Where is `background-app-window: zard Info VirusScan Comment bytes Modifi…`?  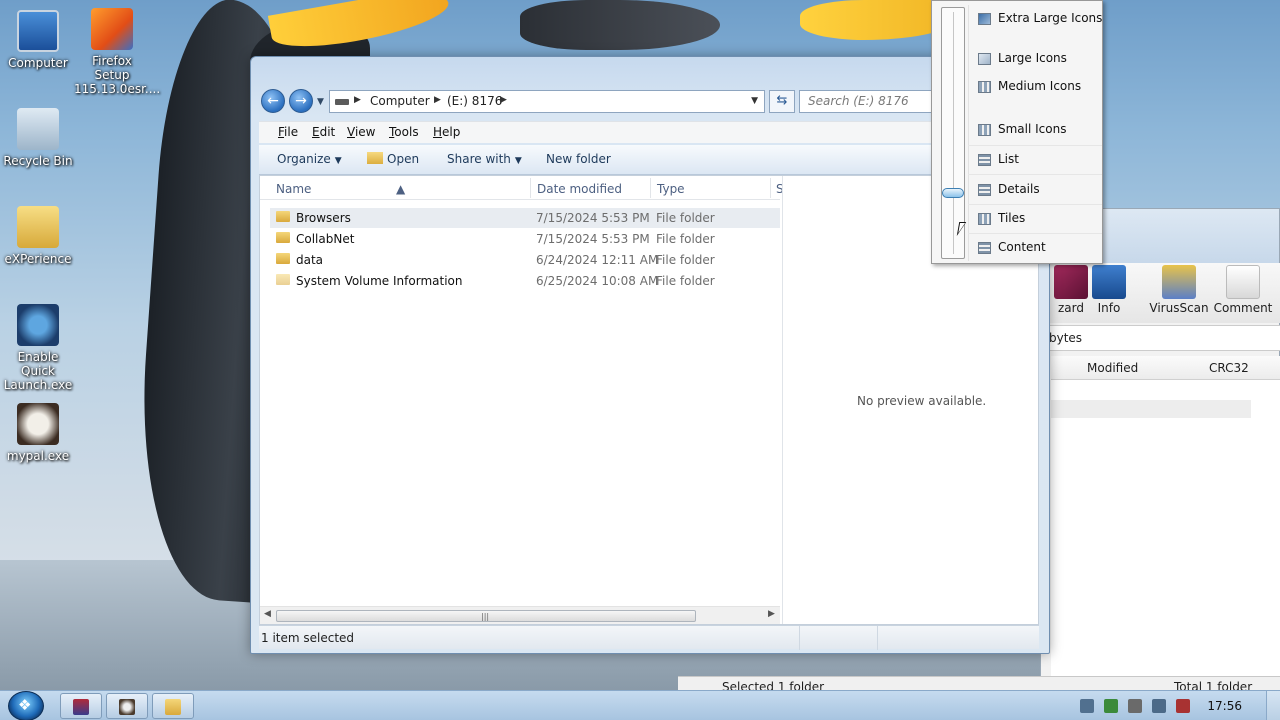 background-app-window: zard Info VirusScan Comment bytes Modifi… is located at coordinates (1160, 450).